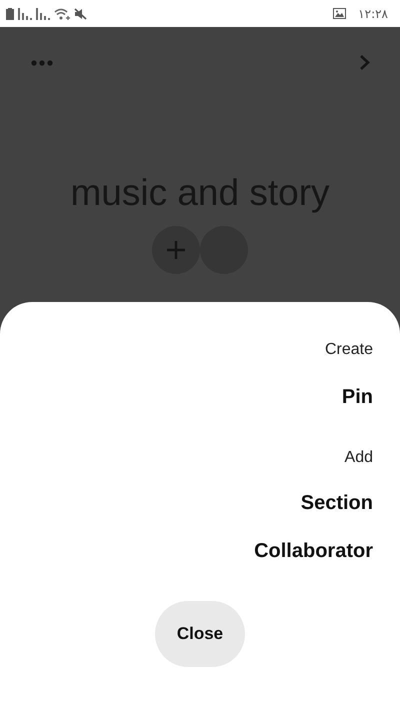 Image resolution: width=400 pixels, height=711 pixels. What do you see at coordinates (42, 63) in the screenshot?
I see `more-options-icon` at bounding box center [42, 63].